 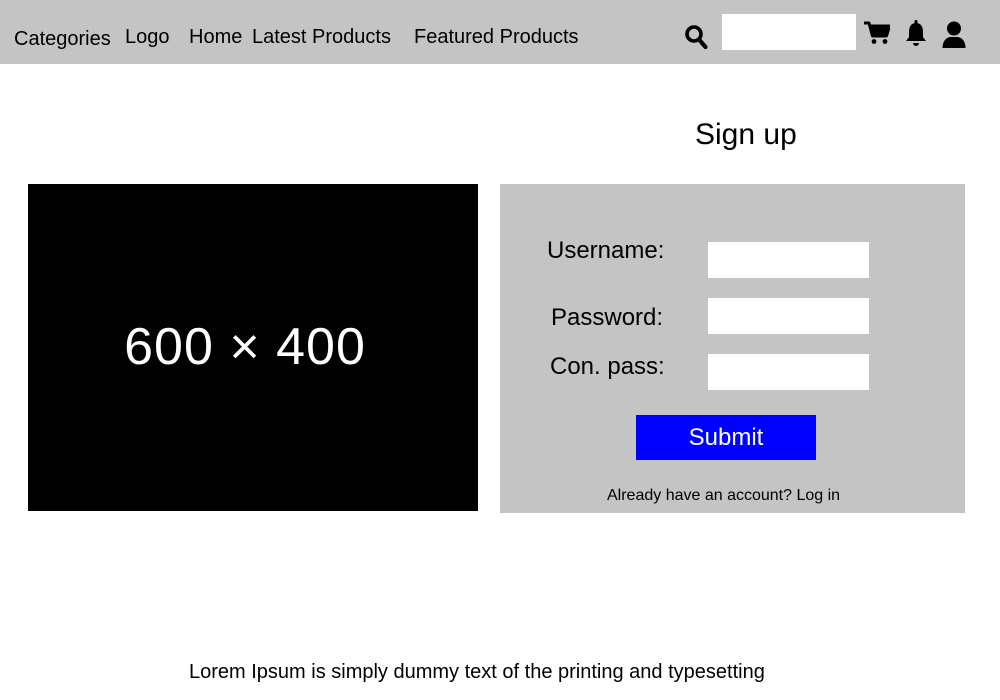 I want to click on search-icon, so click(x=696, y=37).